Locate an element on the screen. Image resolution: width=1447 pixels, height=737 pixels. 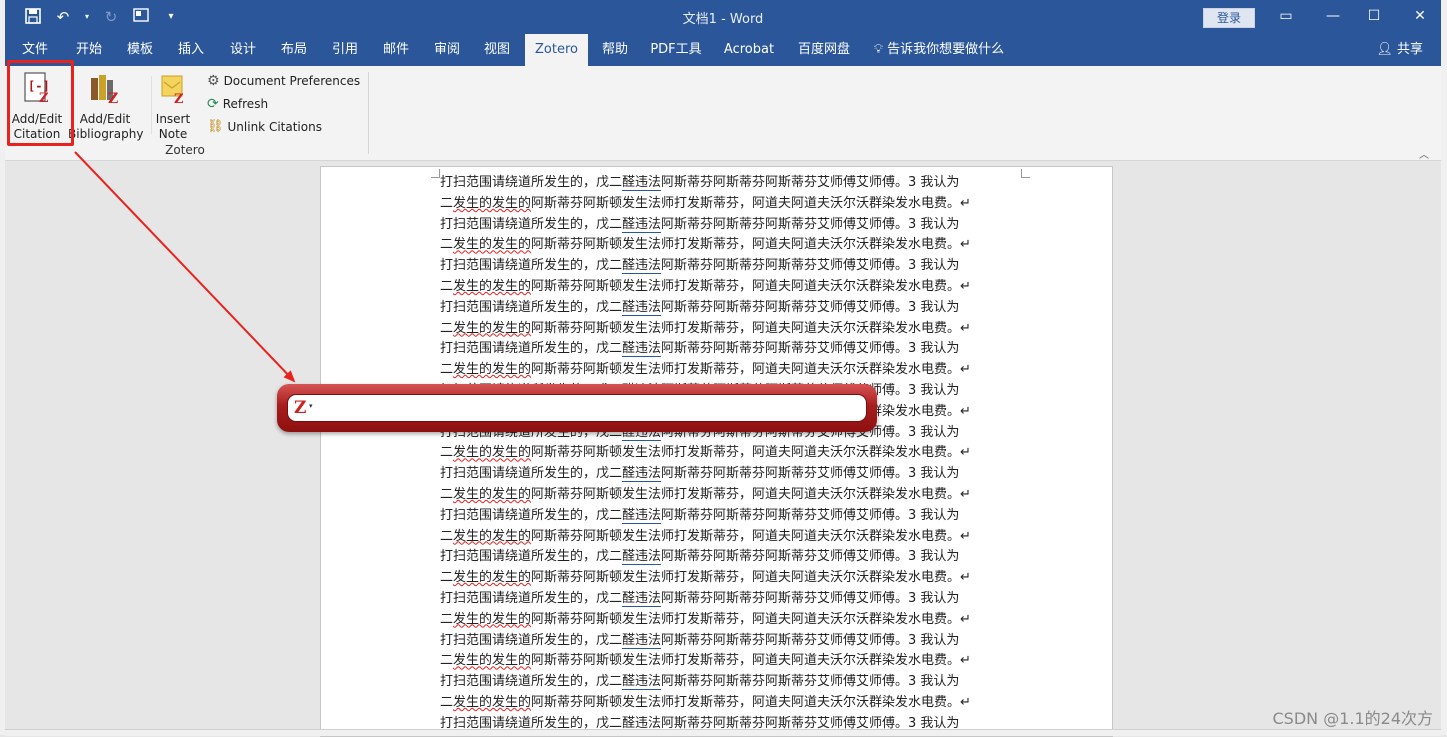
zotero-citation-input-wrap: Z ▾ is located at coordinates (577, 408).